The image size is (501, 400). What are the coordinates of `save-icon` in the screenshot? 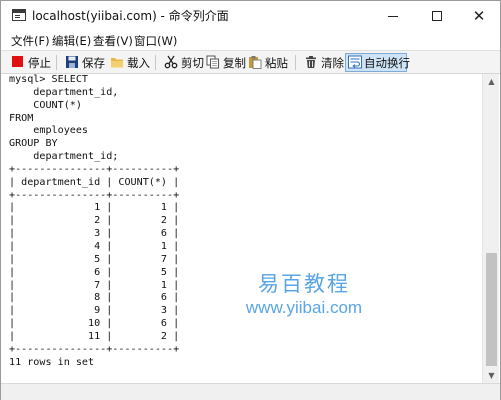 It's located at (72, 62).